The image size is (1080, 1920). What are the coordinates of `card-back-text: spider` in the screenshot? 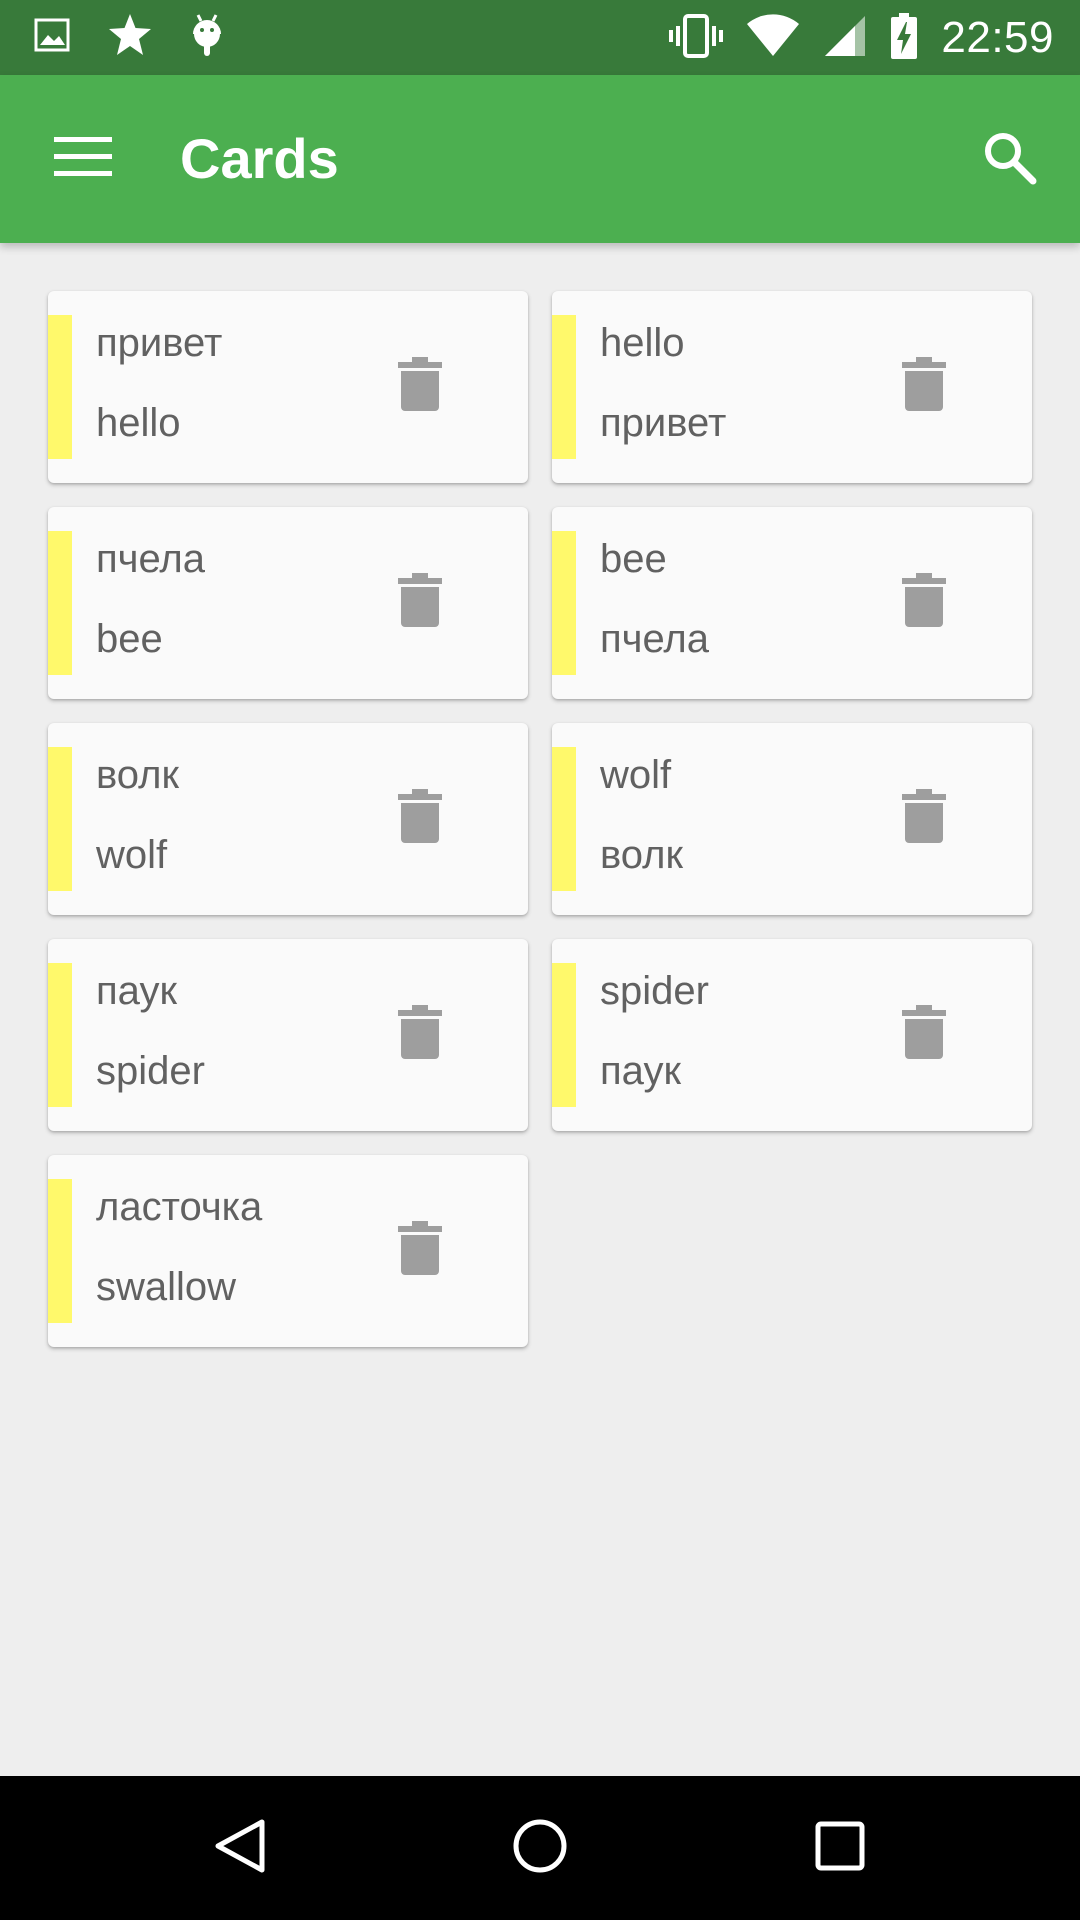 It's located at (150, 1071).